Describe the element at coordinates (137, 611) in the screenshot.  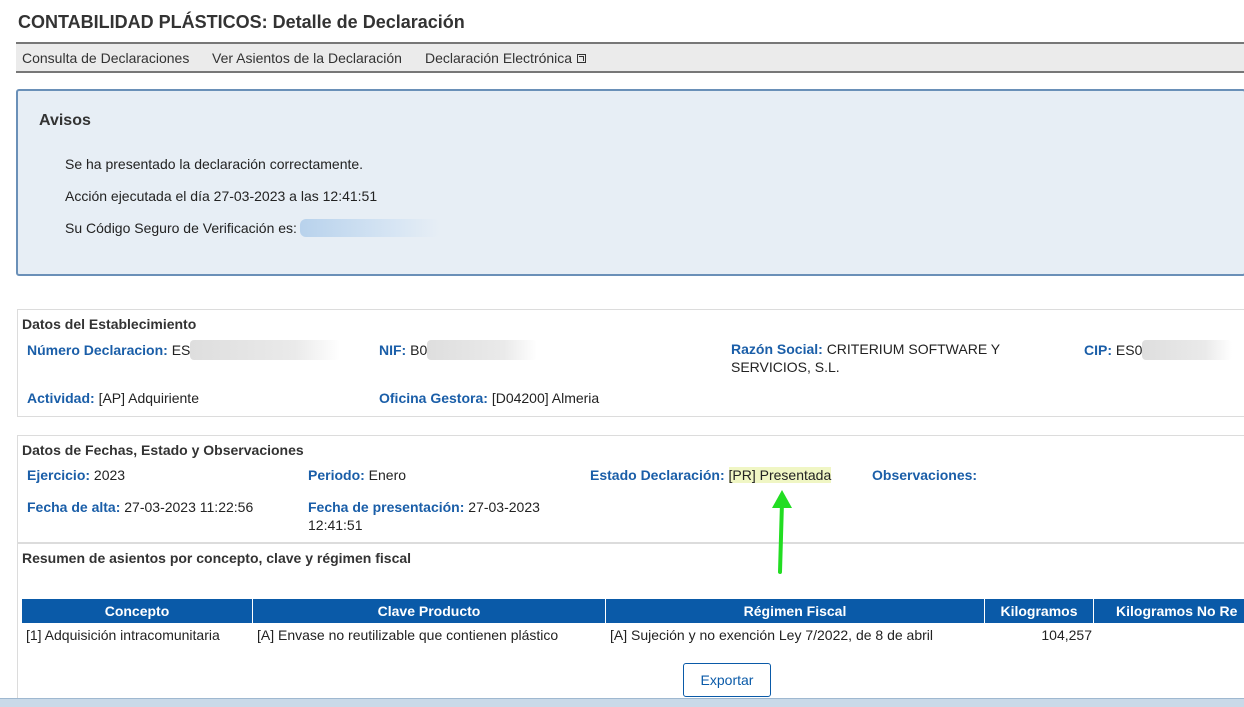
I see `column-header-concepto: Concepto` at that location.